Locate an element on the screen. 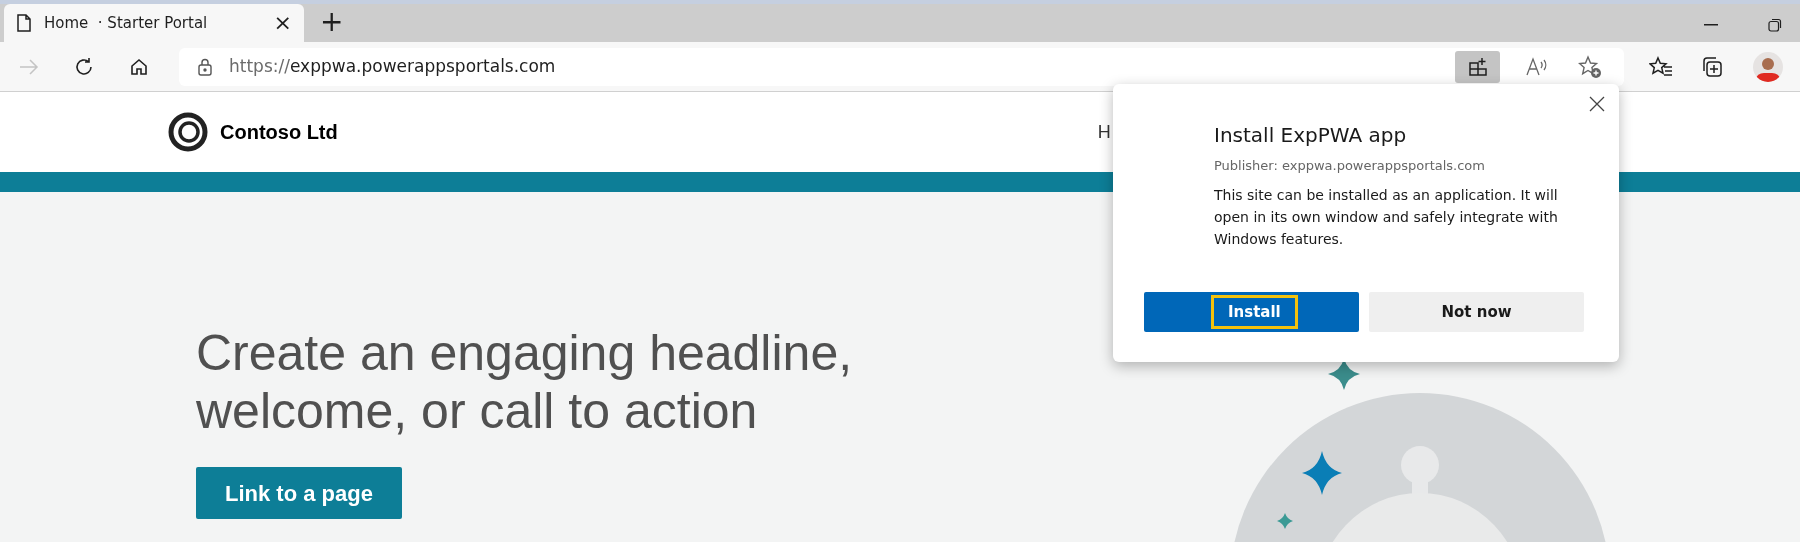  nav-link: H is located at coordinates (1104, 132).